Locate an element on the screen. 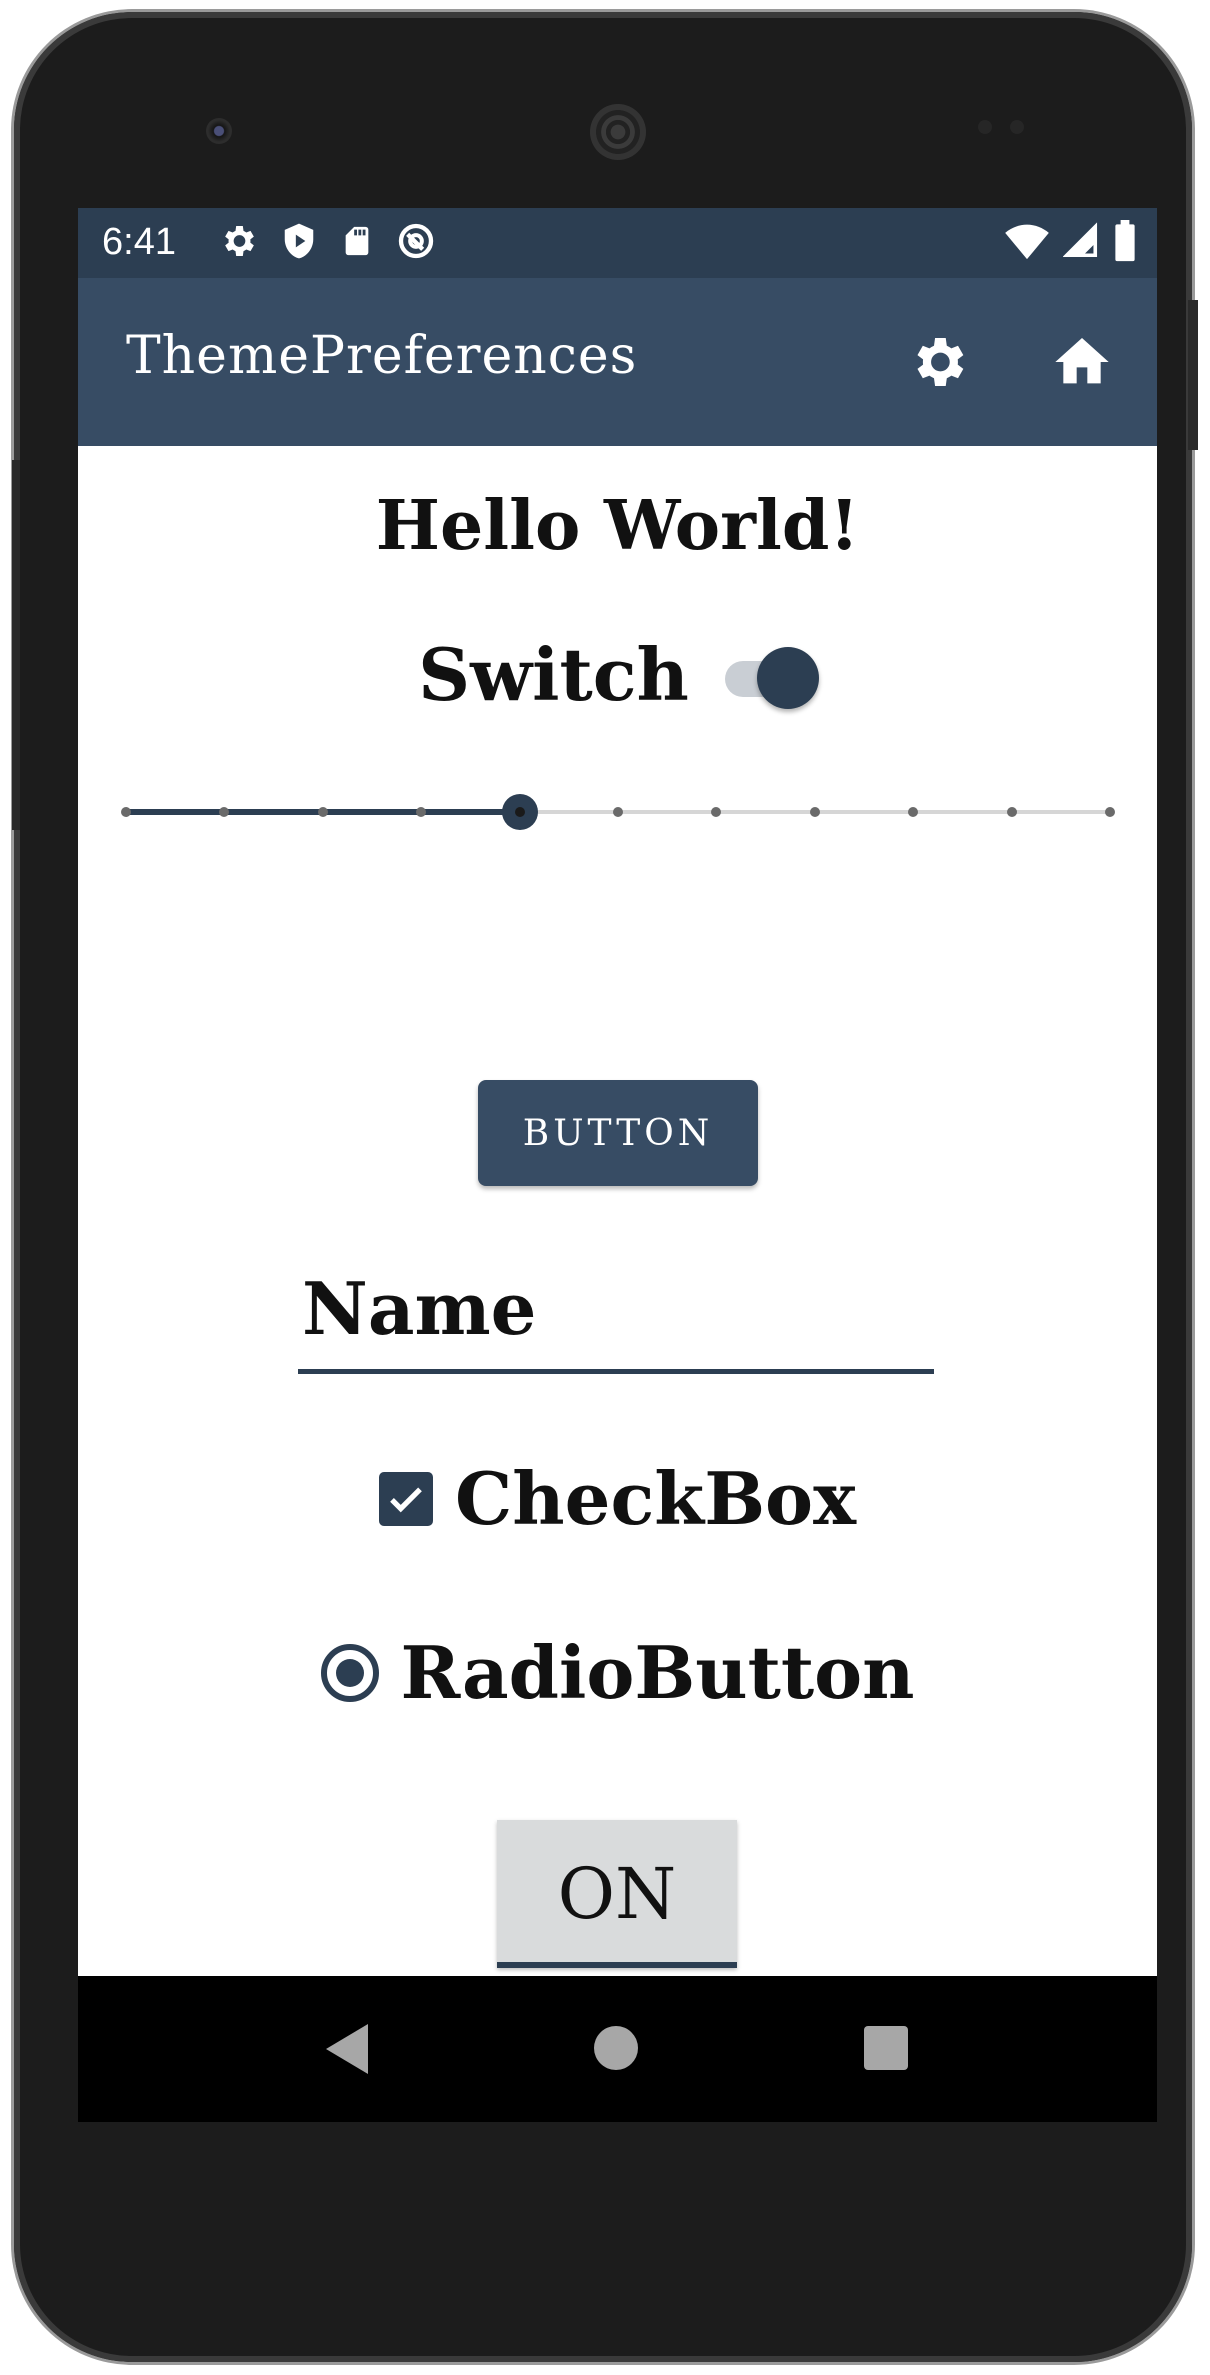 The width and height of the screenshot is (1210, 2375). signal-icon is located at coordinates (1080, 240).